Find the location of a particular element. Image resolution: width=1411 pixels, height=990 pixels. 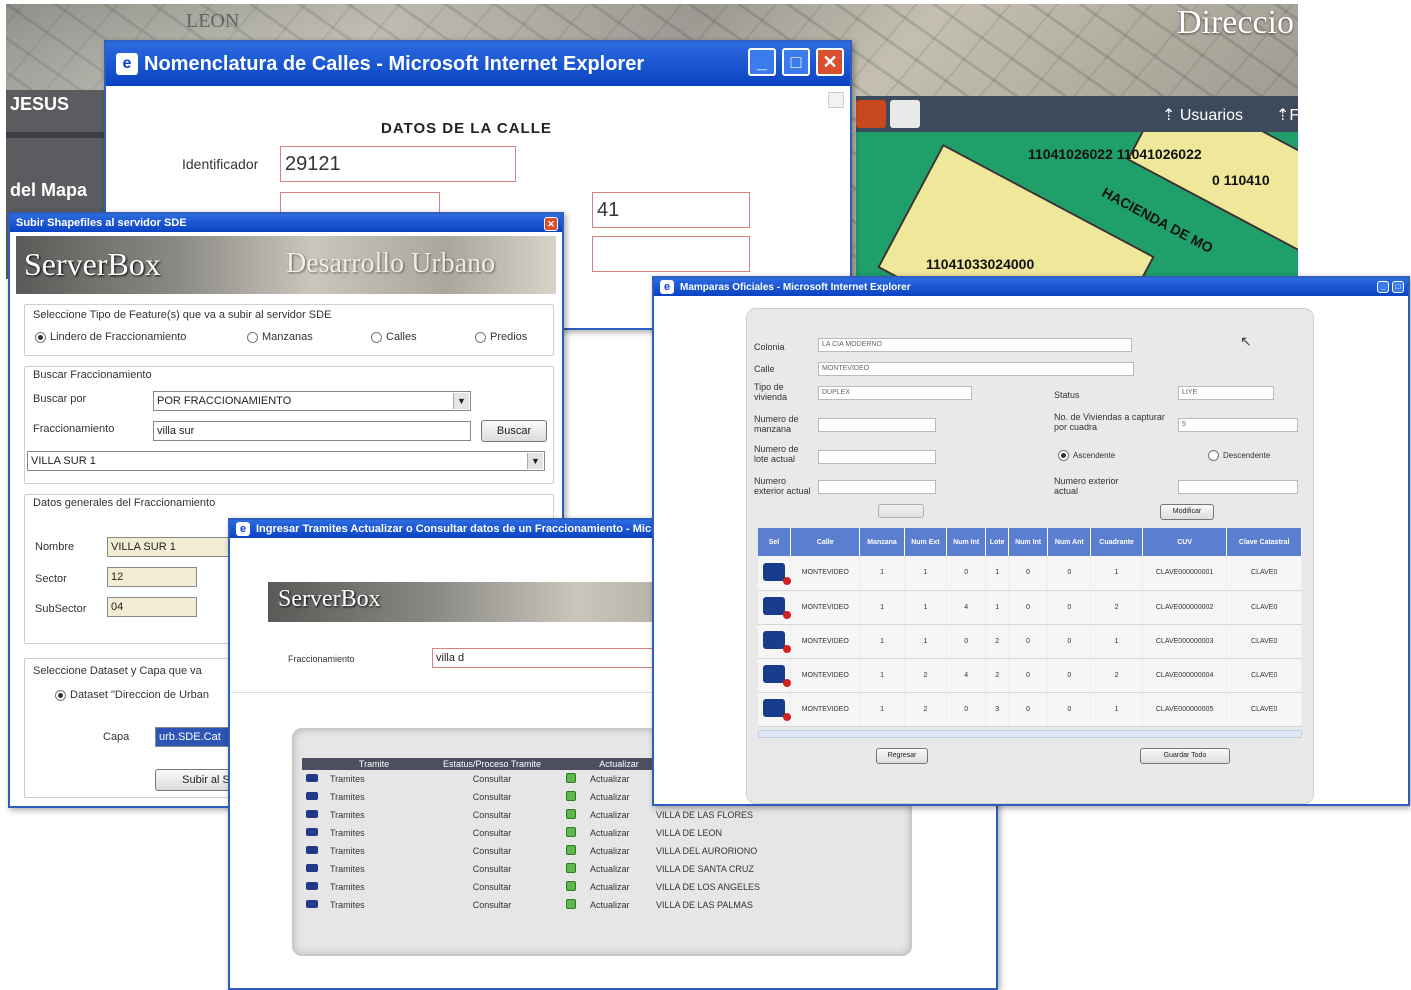

regresar-button: Regresar is located at coordinates (902, 756).